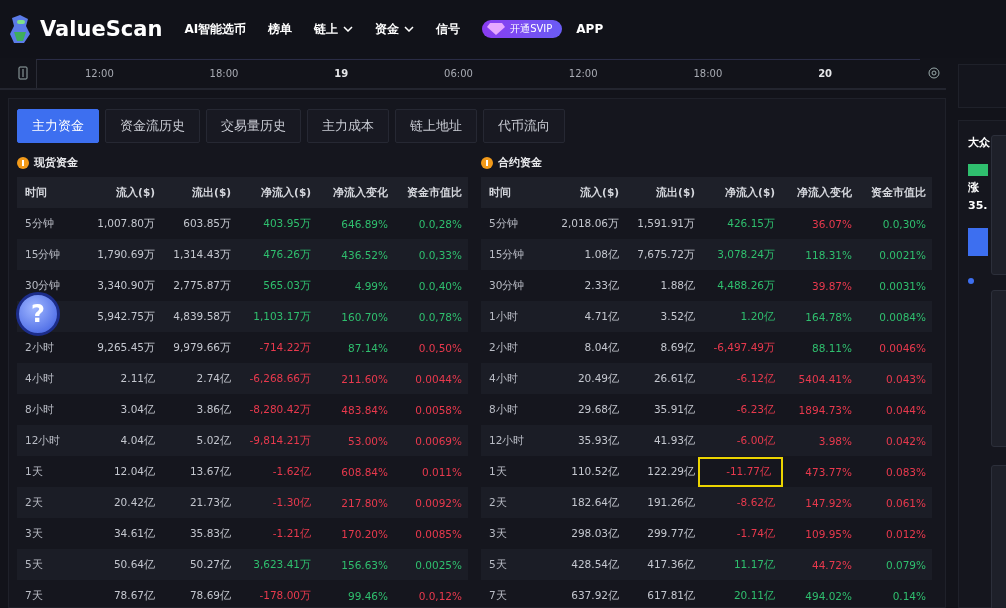 The image size is (1006, 608). I want to click on panel-title: 大众, so click(979, 142).